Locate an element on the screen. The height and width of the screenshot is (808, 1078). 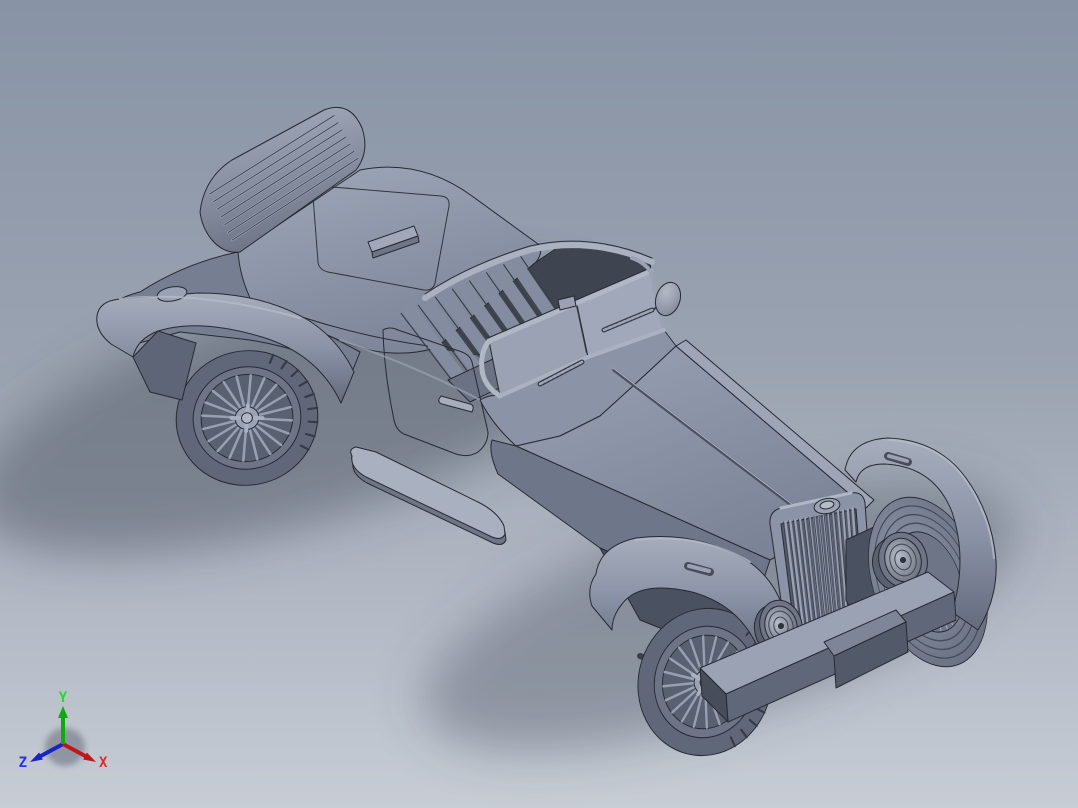
axis-x-label: X is located at coordinates (103, 763).